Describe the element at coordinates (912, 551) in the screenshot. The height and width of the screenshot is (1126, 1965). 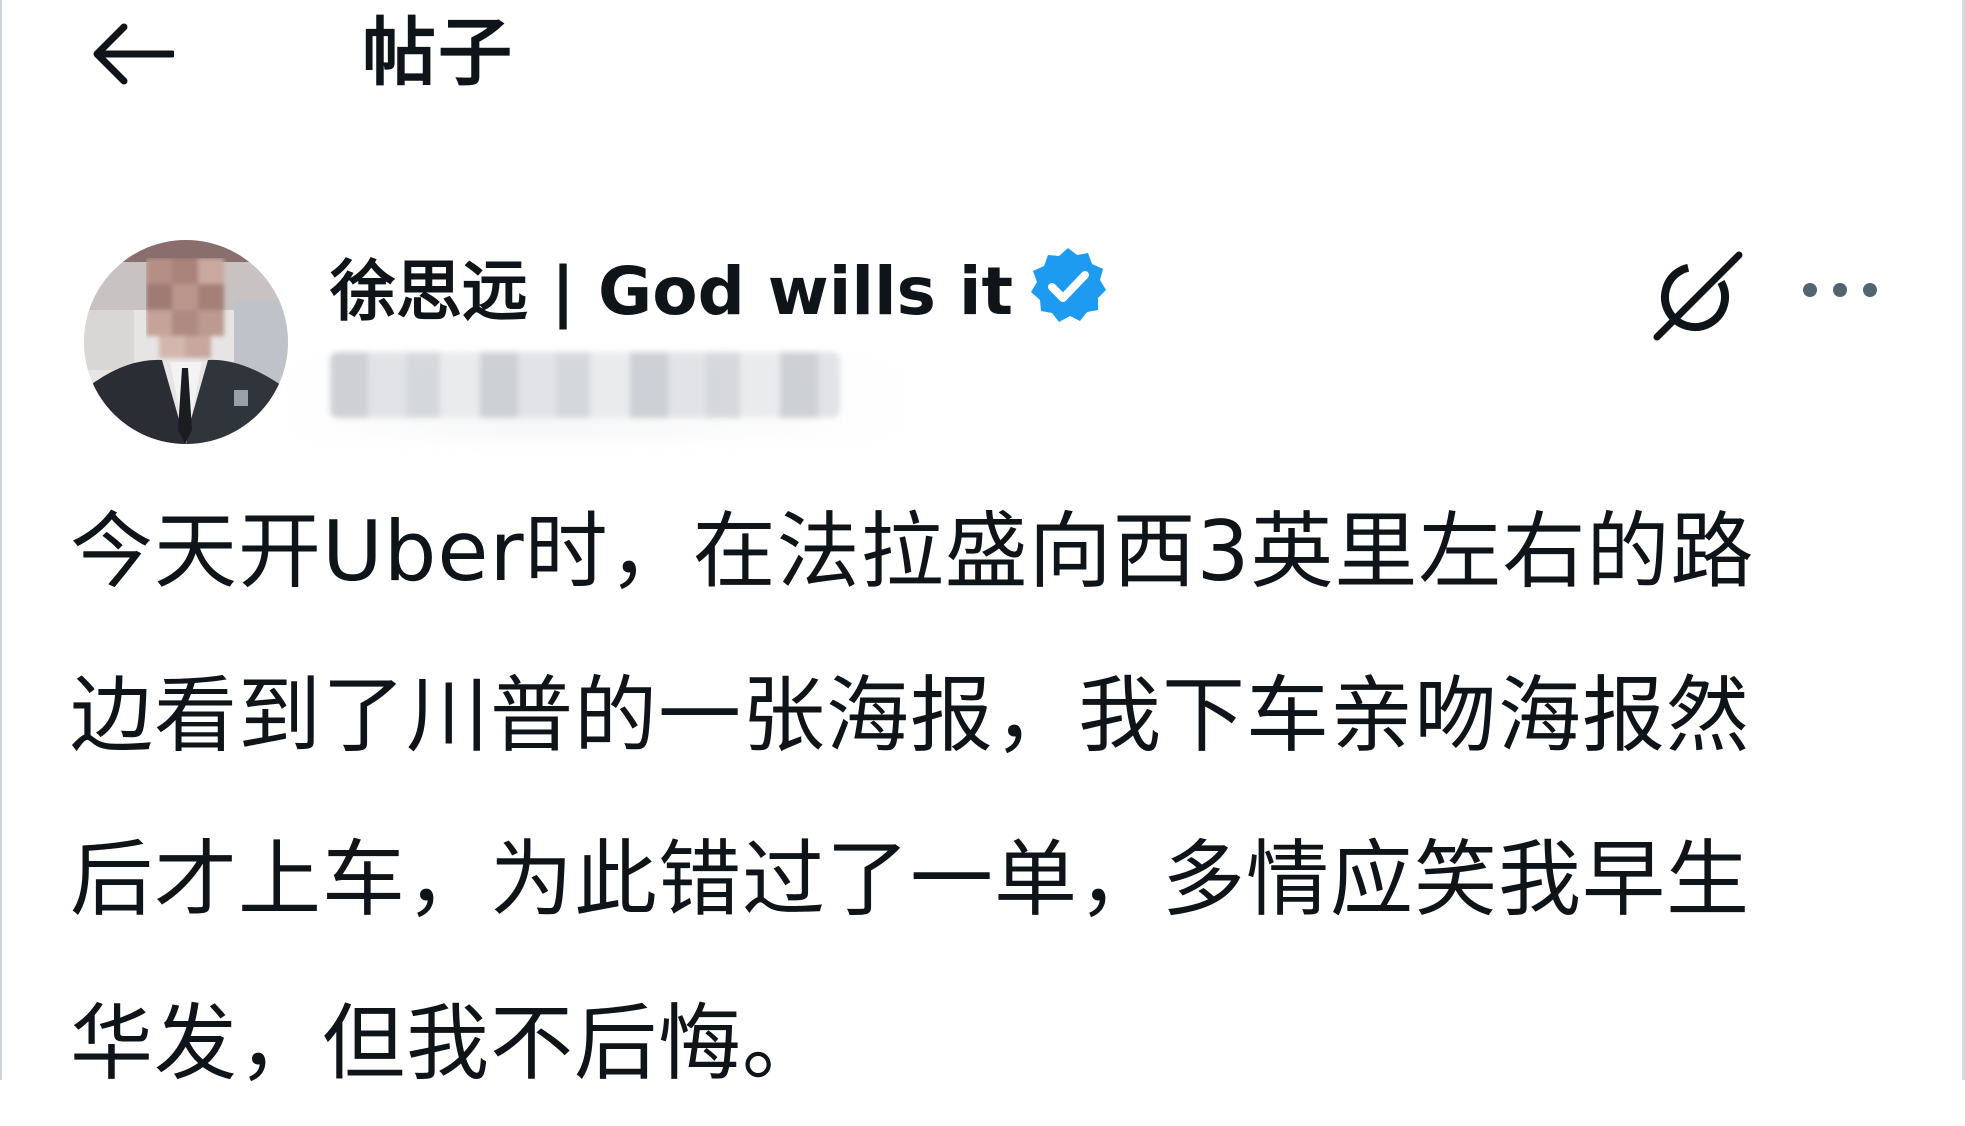
I see `post-text-line: 今天开Uber时，在法拉盛向西3英里左右的路` at that location.